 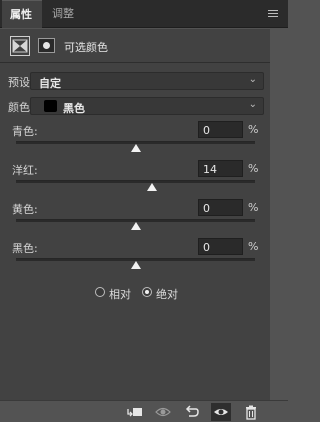 I want to click on tab-adjustments: 调整, so click(x=63, y=14).